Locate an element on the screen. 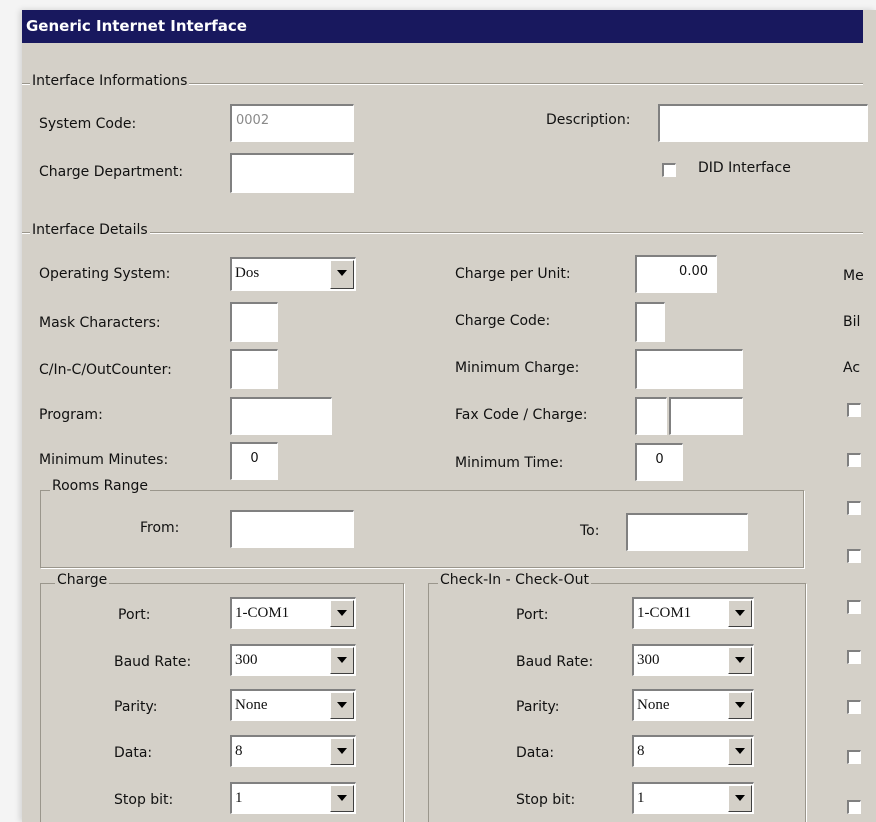 This screenshot has width=876, height=822. window-title: Generic Internet Interface is located at coordinates (442, 26).